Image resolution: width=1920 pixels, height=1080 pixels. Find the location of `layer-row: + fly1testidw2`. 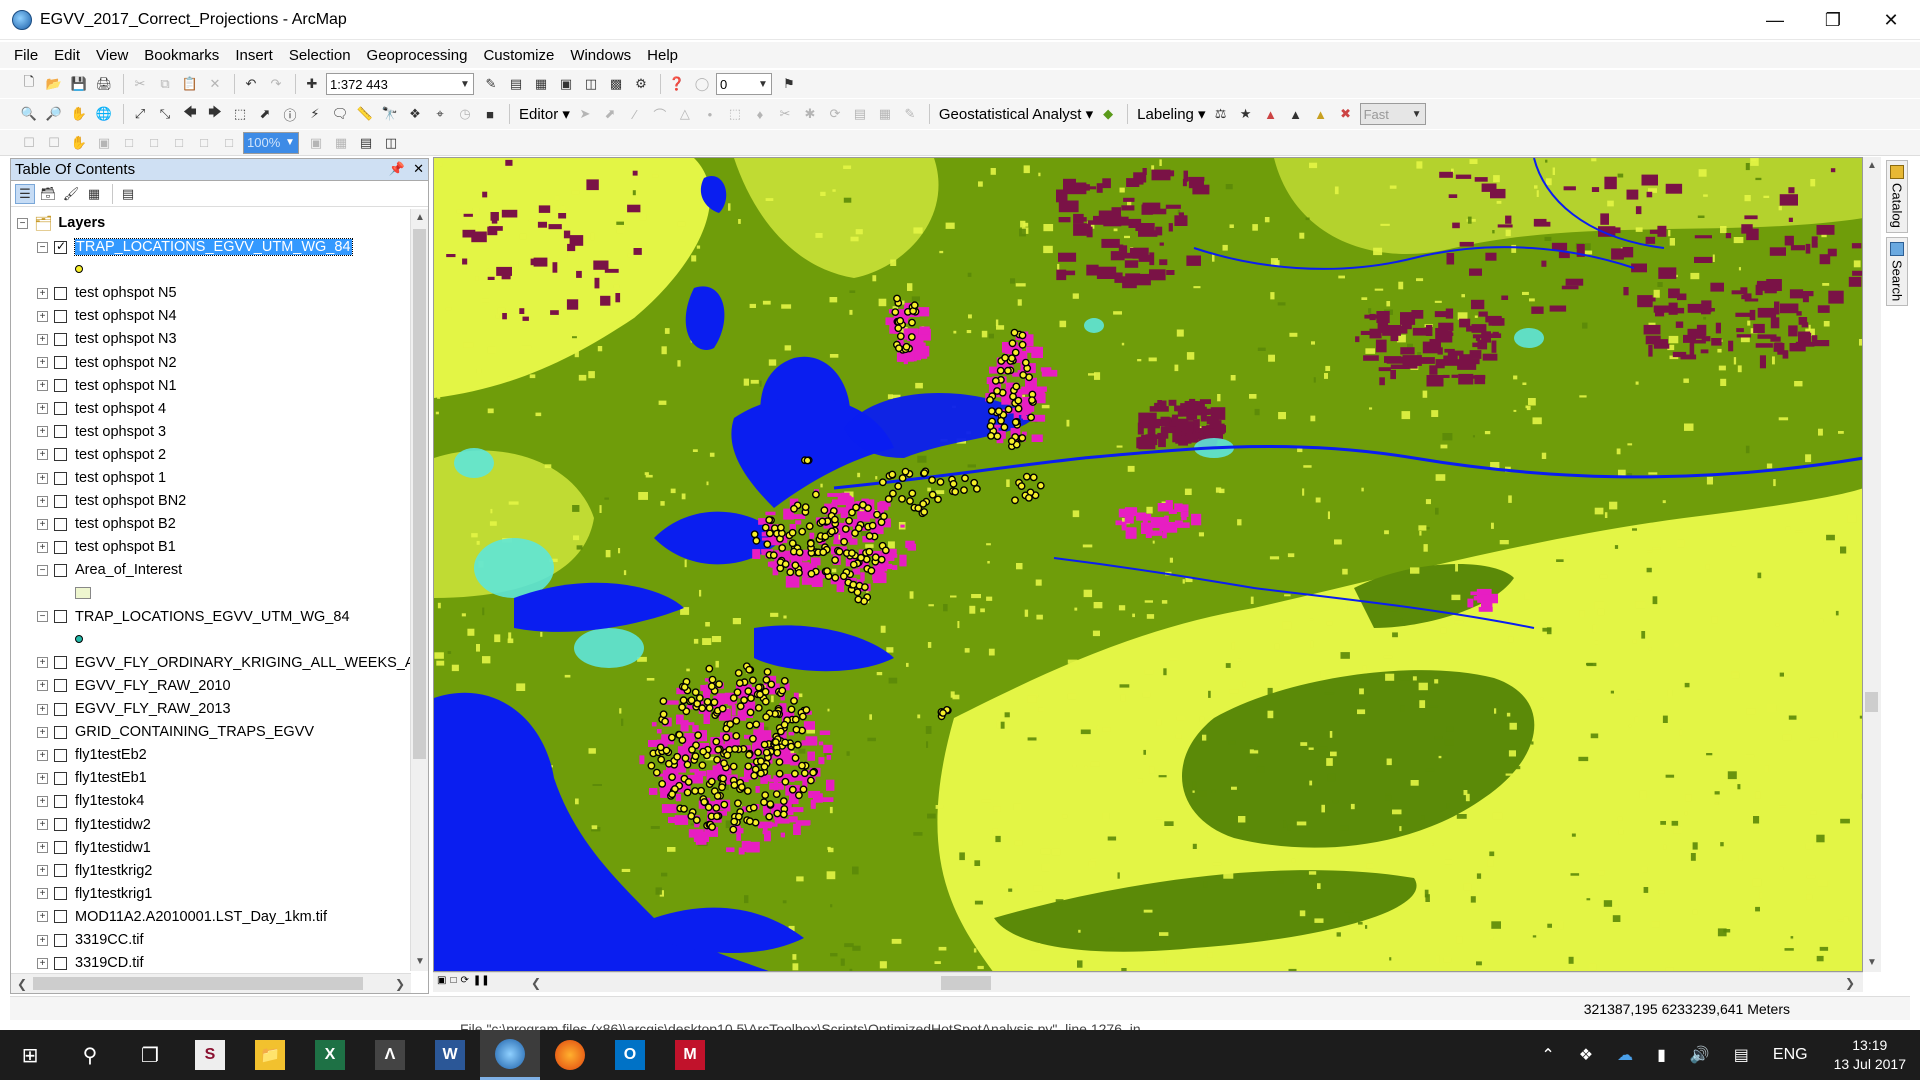

layer-row: + fly1testidw2 is located at coordinates (94, 825).